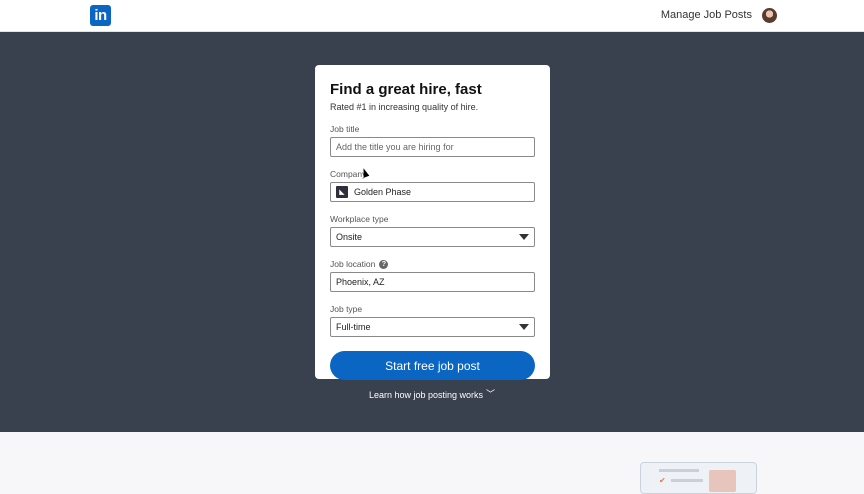  I want to click on workplace-type-select: Onsite, so click(432, 237).